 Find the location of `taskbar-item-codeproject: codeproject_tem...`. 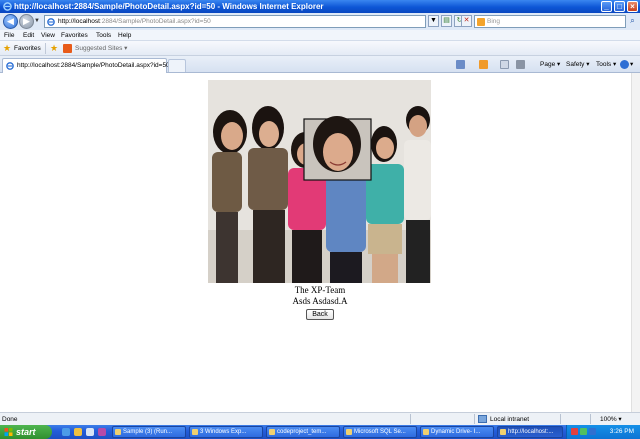

taskbar-item-codeproject: codeproject_tem... is located at coordinates (303, 432).